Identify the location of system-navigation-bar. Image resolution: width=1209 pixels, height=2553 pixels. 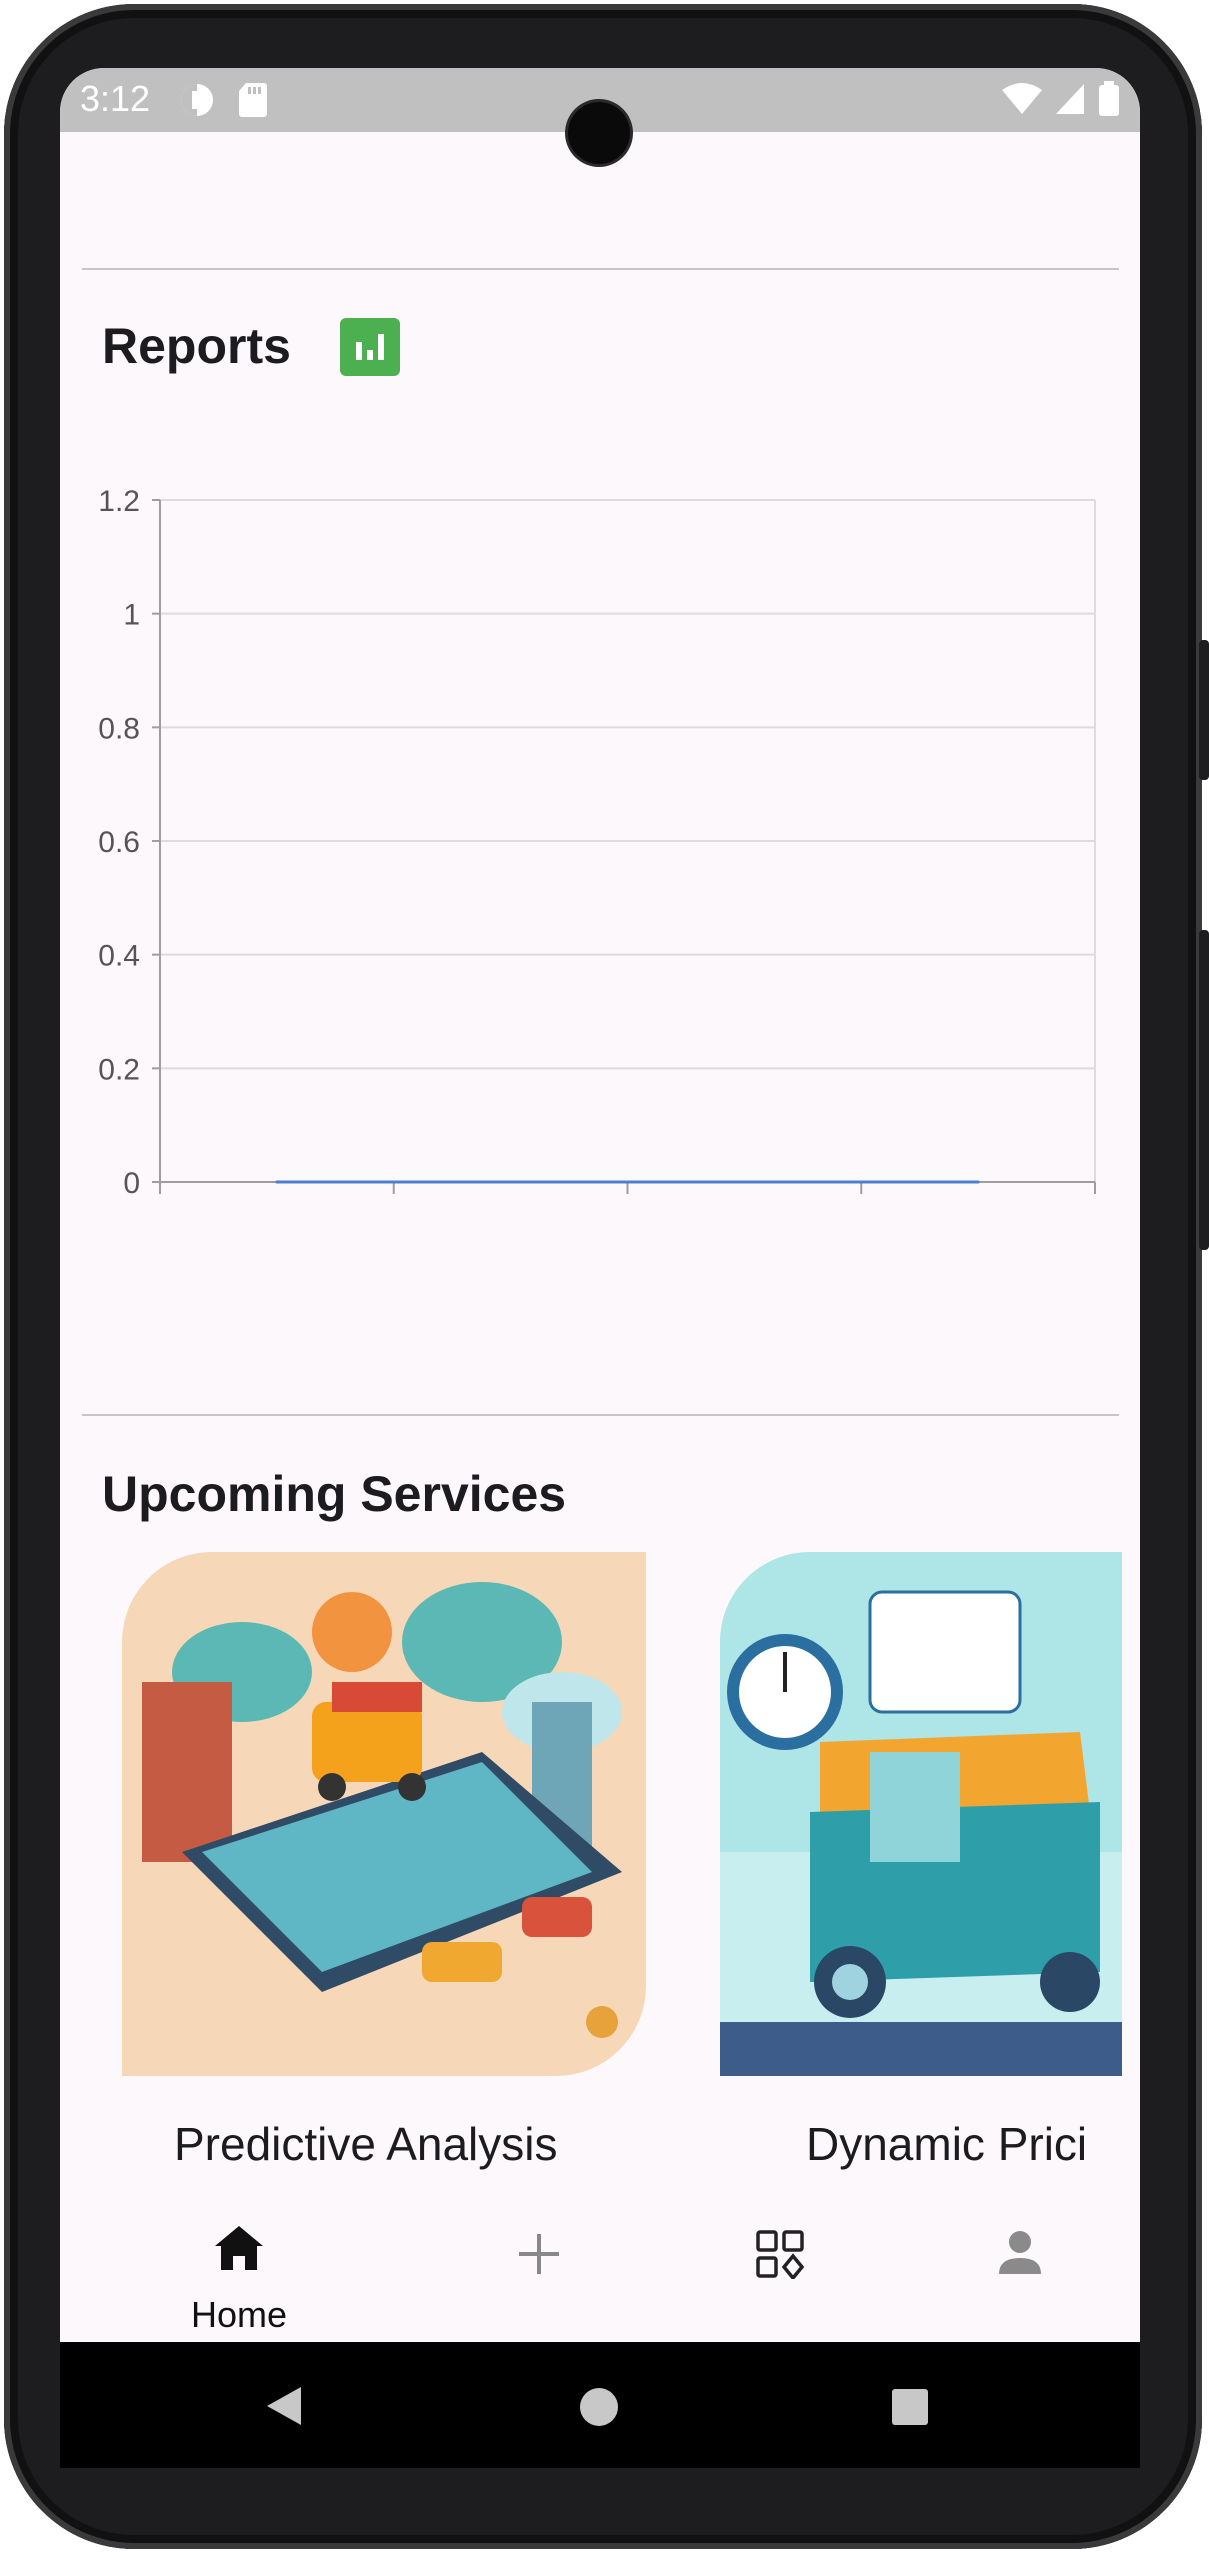
(600, 2405).